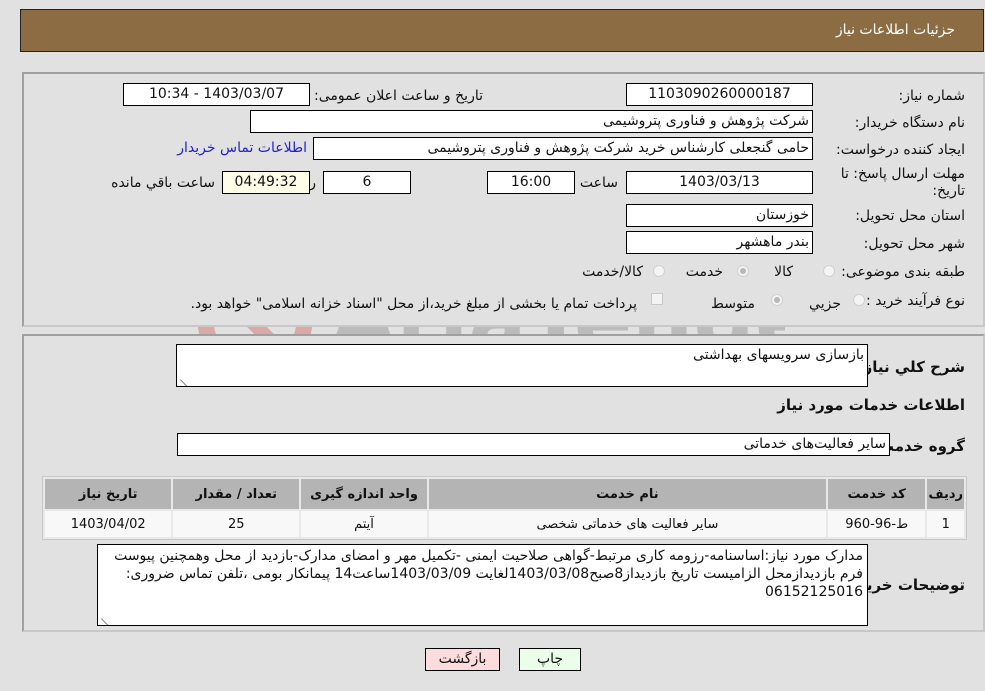  I want to click on service-group-field: سایر فعالیت‌های خدماتی, so click(533, 444).